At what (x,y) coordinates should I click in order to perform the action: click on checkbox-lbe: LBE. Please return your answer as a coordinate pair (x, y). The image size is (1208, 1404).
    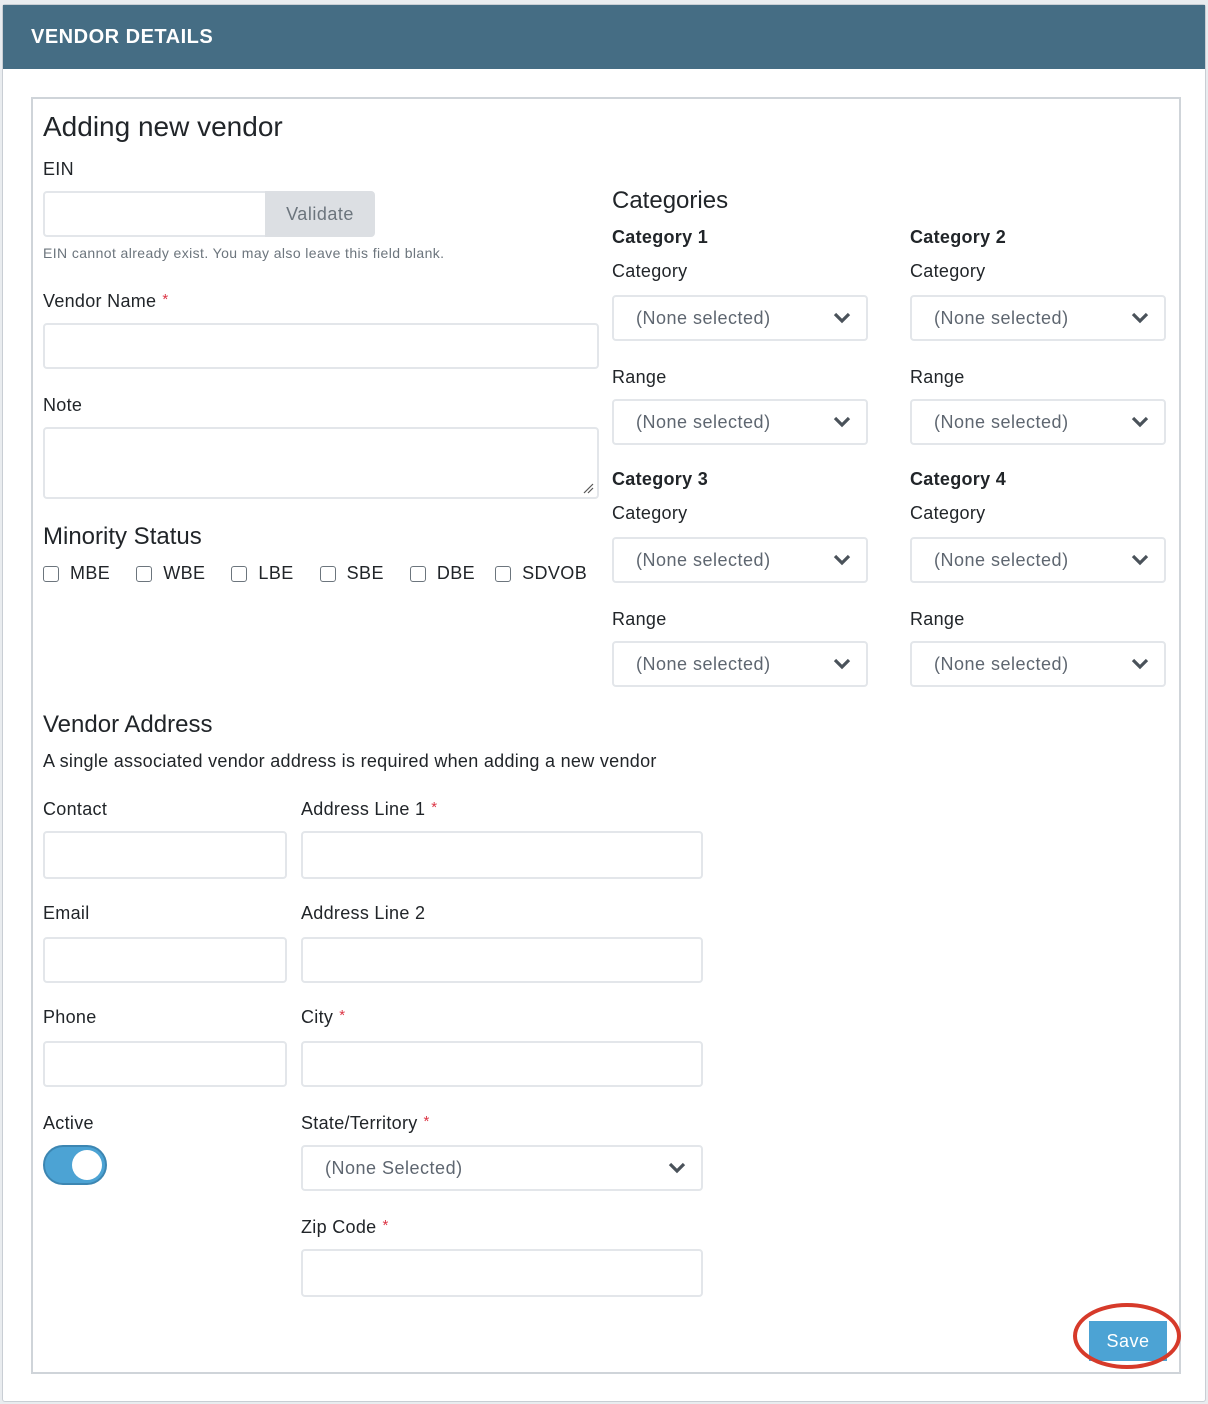
    Looking at the image, I should click on (262, 573).